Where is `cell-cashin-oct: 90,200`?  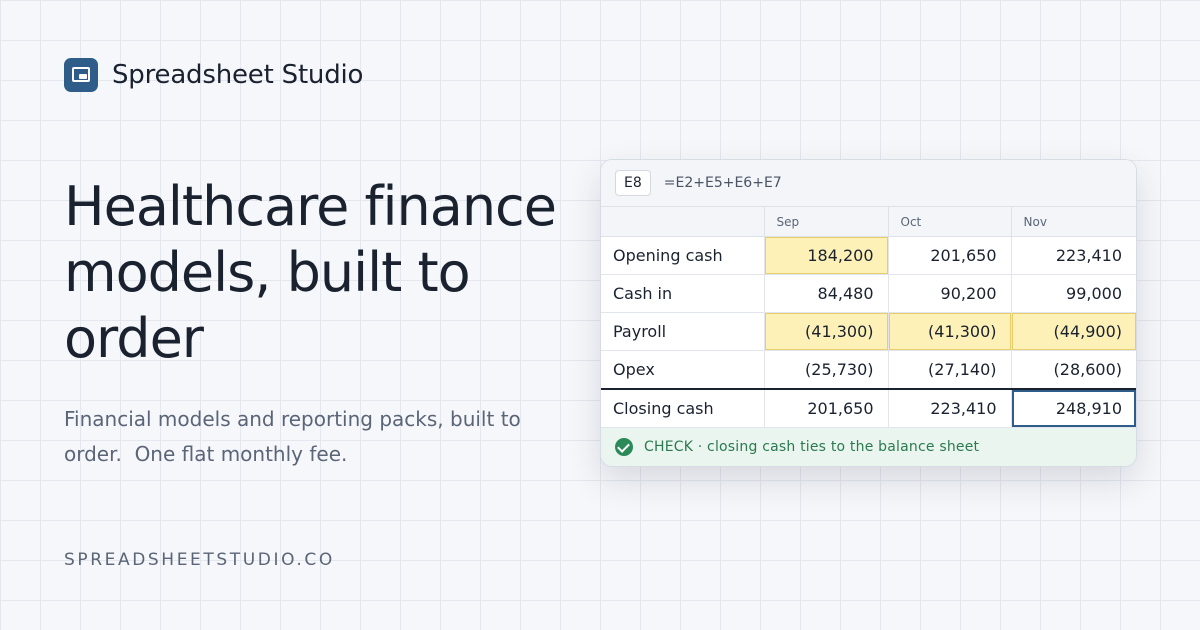
cell-cashin-oct: 90,200 is located at coordinates (950, 293).